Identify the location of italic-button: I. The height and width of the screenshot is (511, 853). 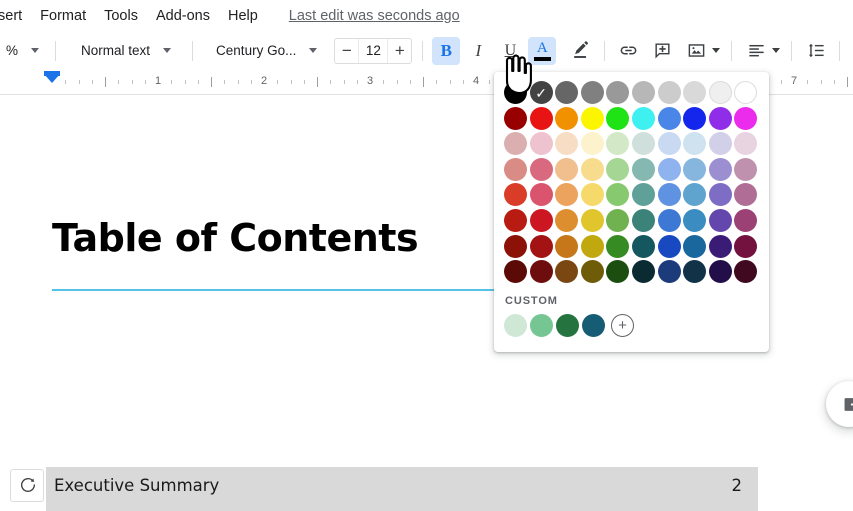
(478, 51).